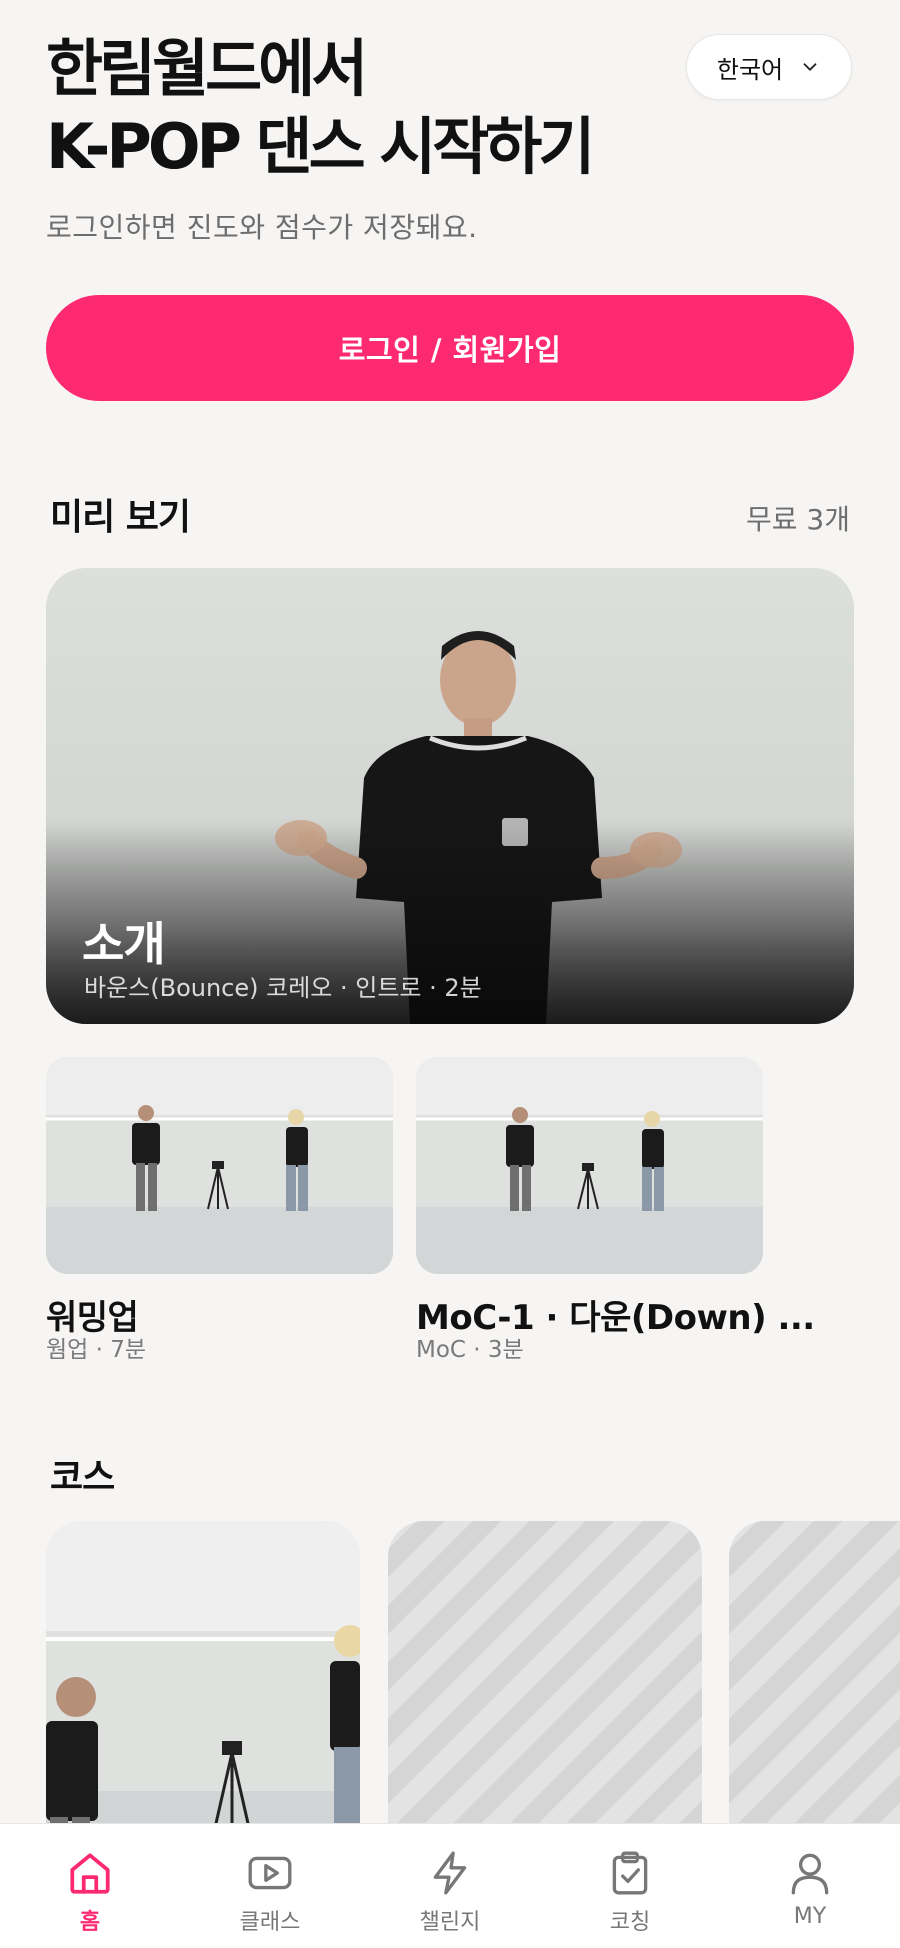  Describe the element at coordinates (630, 1873) in the screenshot. I see `clipboard-check-icon` at that location.